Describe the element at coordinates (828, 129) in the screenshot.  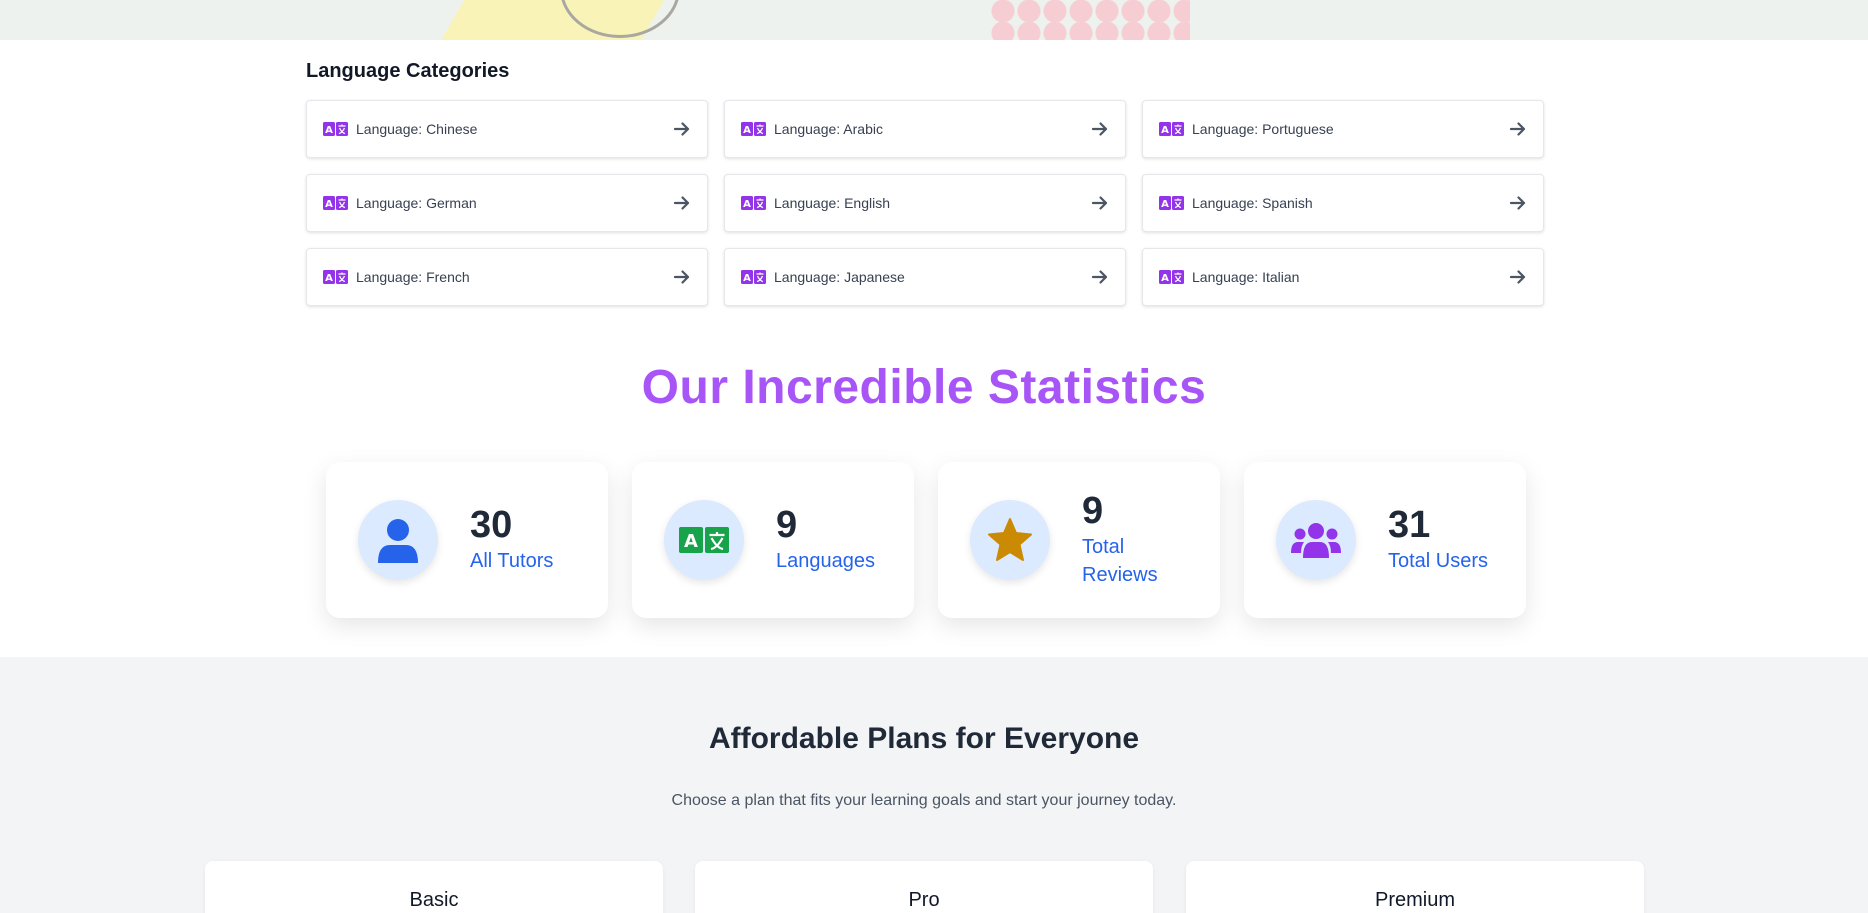
I see `language-card-label: Language: Arabic` at that location.